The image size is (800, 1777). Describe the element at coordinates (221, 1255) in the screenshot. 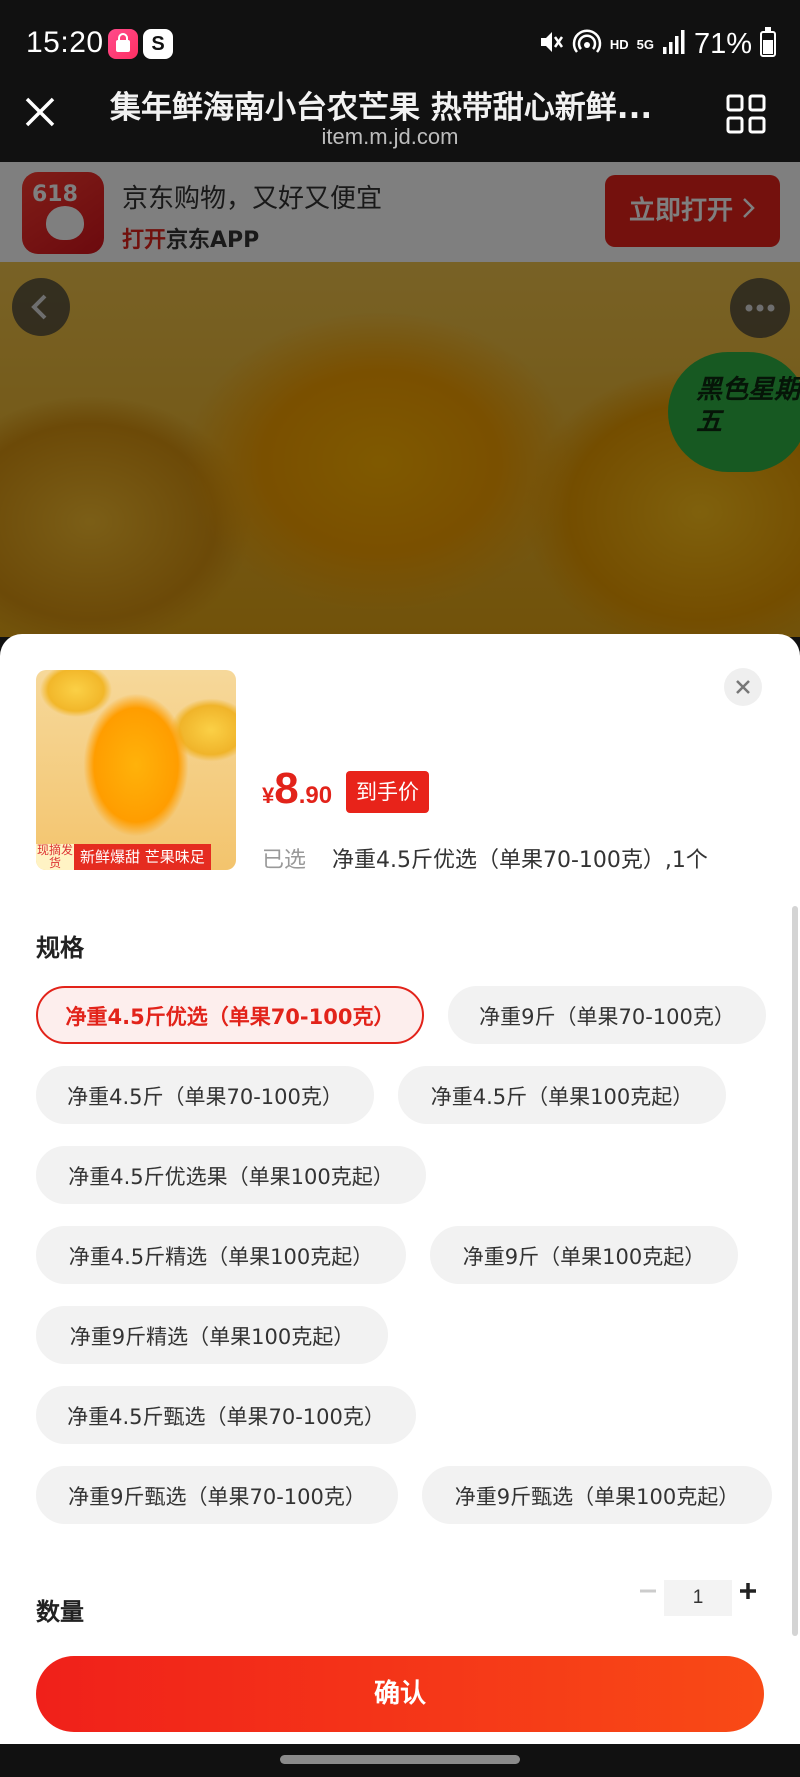

I see `spec-option: 净重4.5斤精选（单果100克起）` at that location.